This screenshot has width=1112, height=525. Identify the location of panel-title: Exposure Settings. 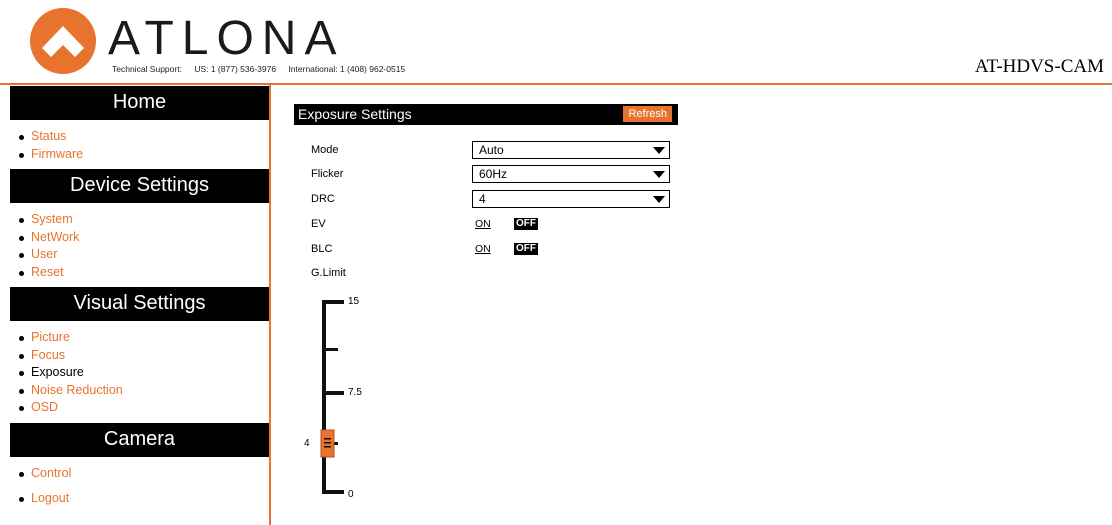
(355, 114).